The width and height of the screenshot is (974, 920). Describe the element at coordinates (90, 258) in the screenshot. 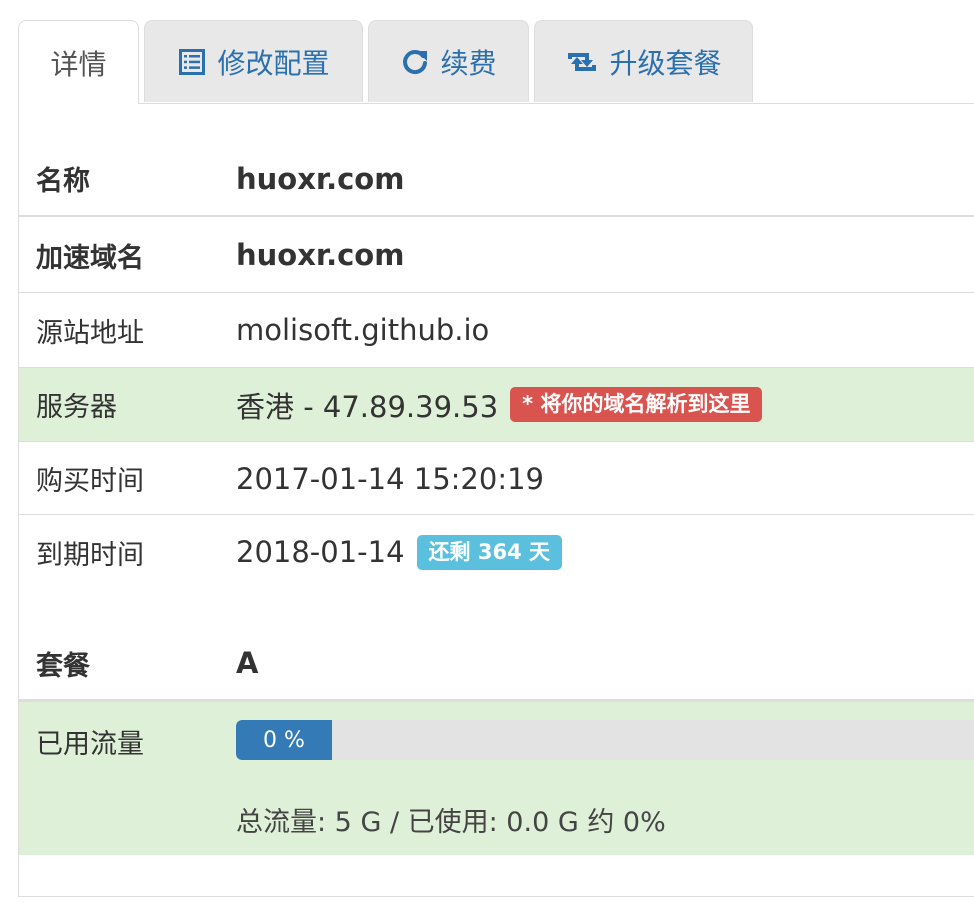

I see `domain-key: 加速域名` at that location.